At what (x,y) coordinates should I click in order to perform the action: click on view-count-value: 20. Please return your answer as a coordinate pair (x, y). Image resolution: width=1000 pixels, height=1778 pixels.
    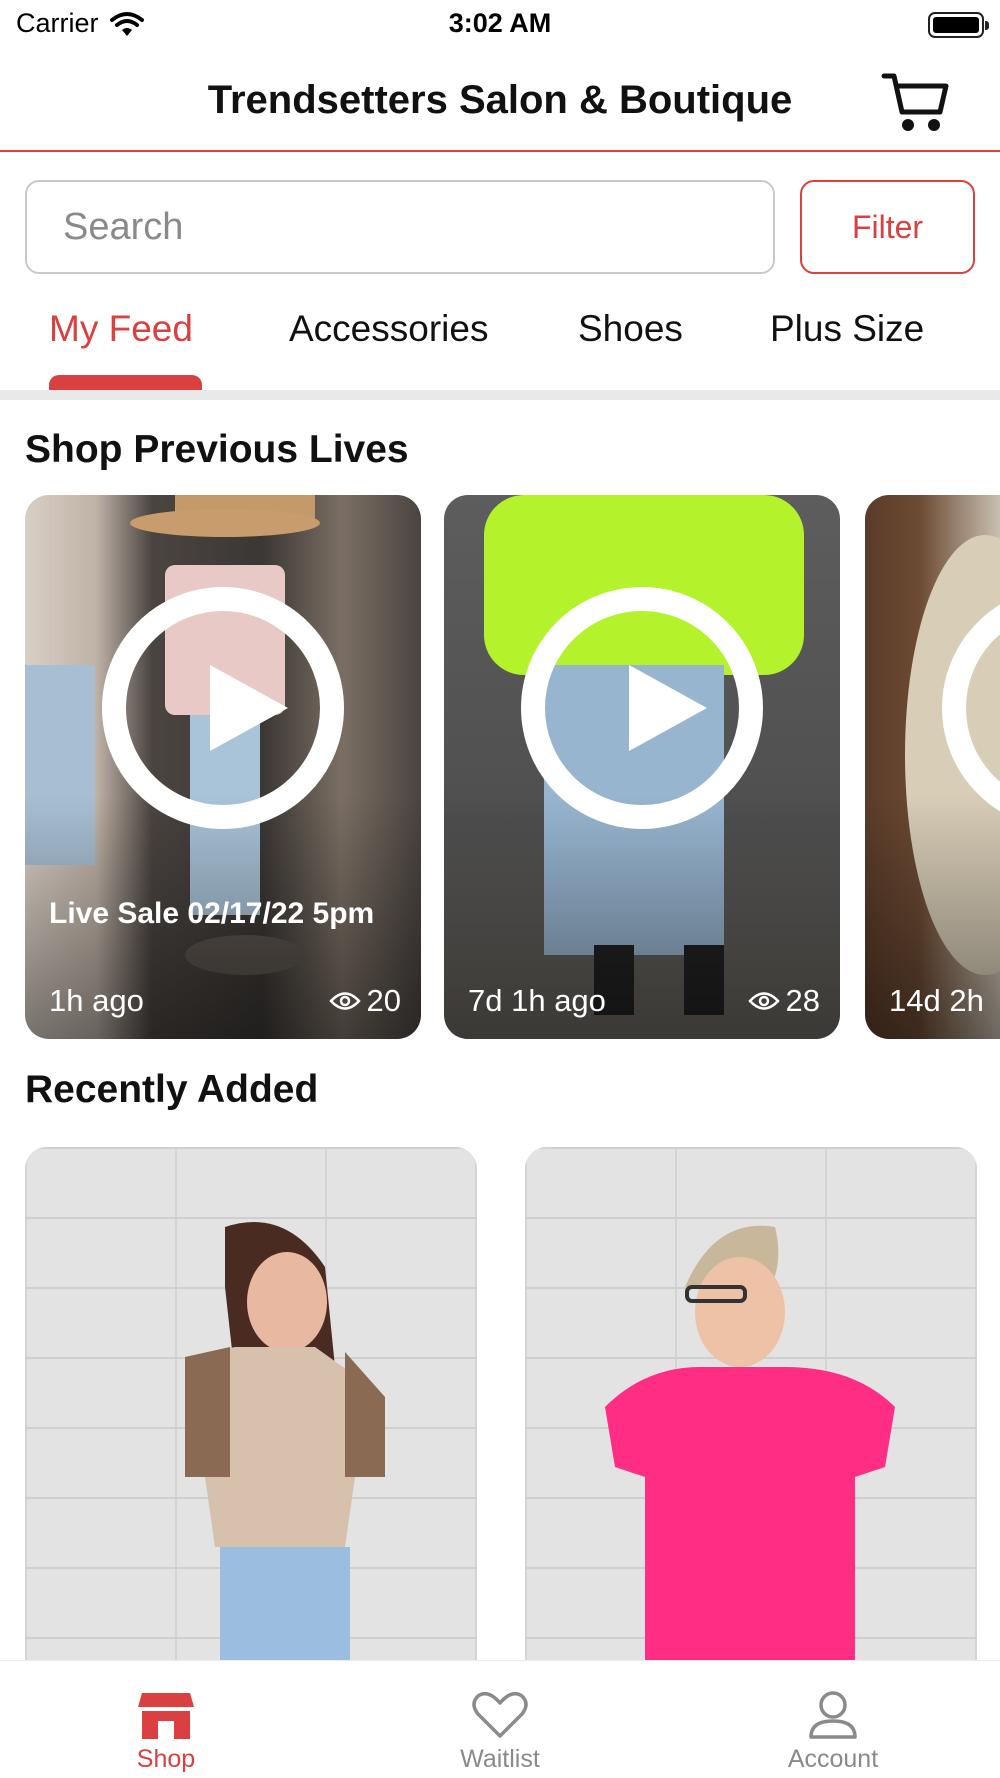
    Looking at the image, I should click on (383, 1000).